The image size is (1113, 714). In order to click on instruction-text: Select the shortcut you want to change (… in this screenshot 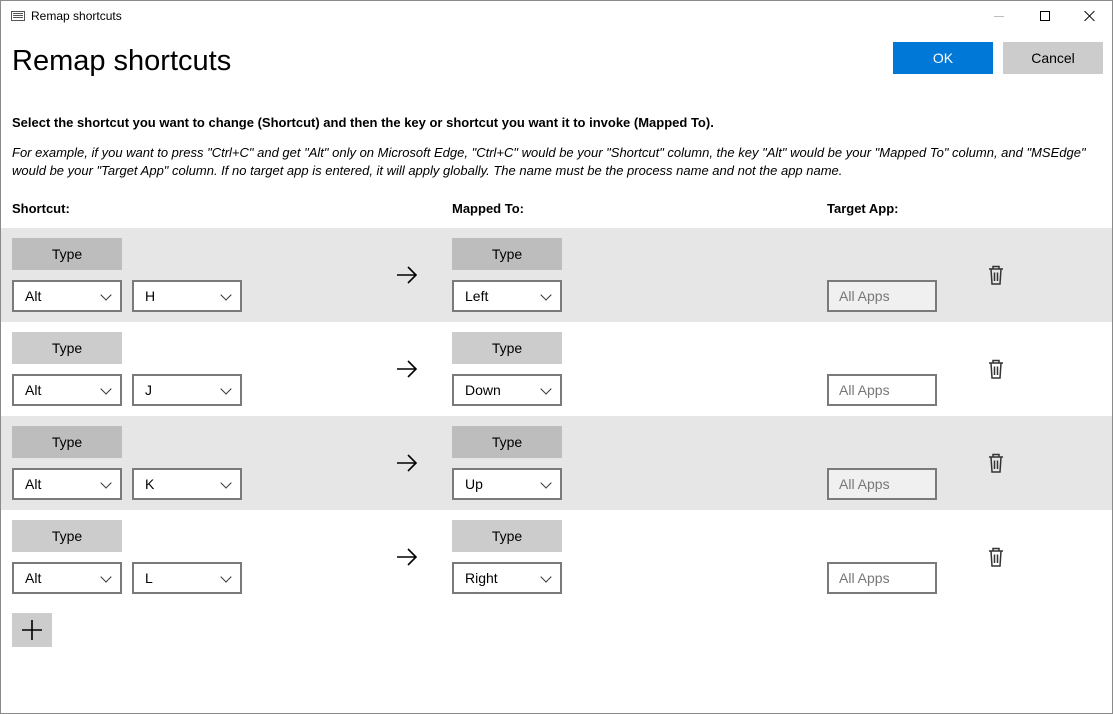, I will do `click(363, 122)`.